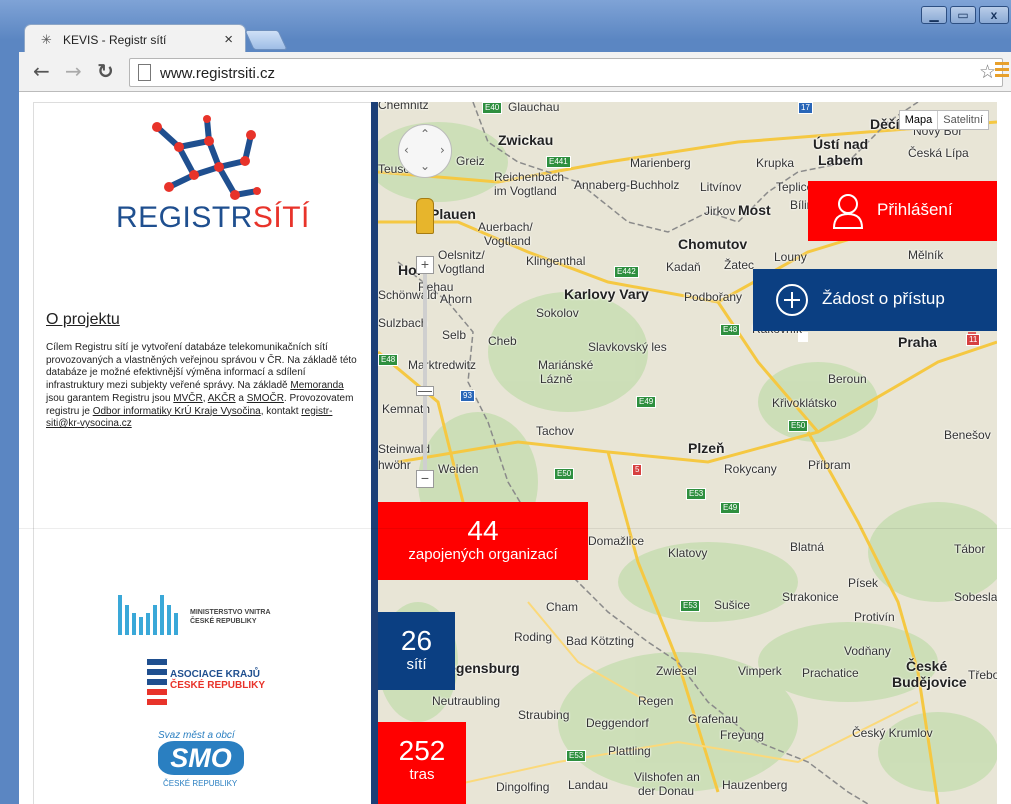 This screenshot has width=1011, height=804. I want to click on new-tab-button, so click(266, 40).